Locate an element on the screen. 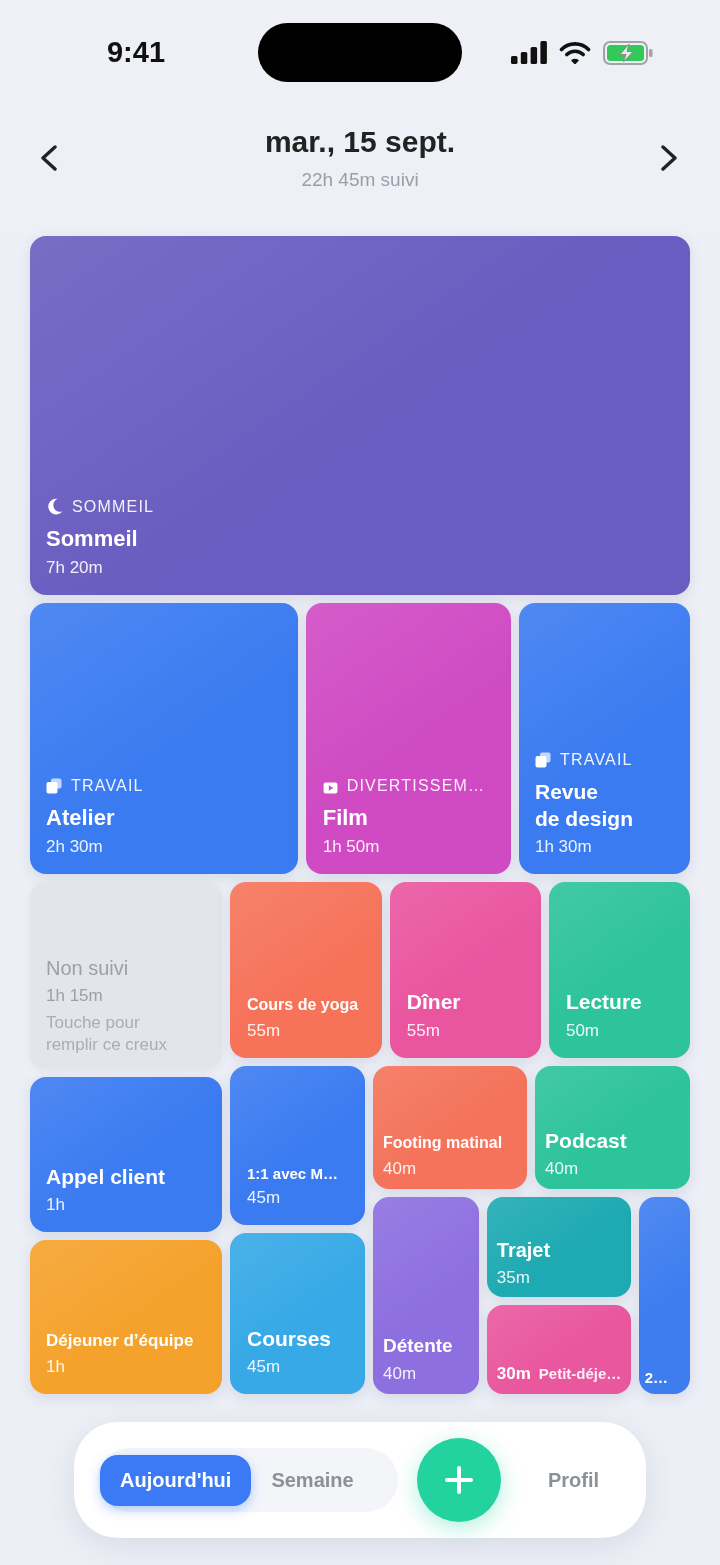 The height and width of the screenshot is (1565, 720). status-time: 9:41 is located at coordinates (135, 52).